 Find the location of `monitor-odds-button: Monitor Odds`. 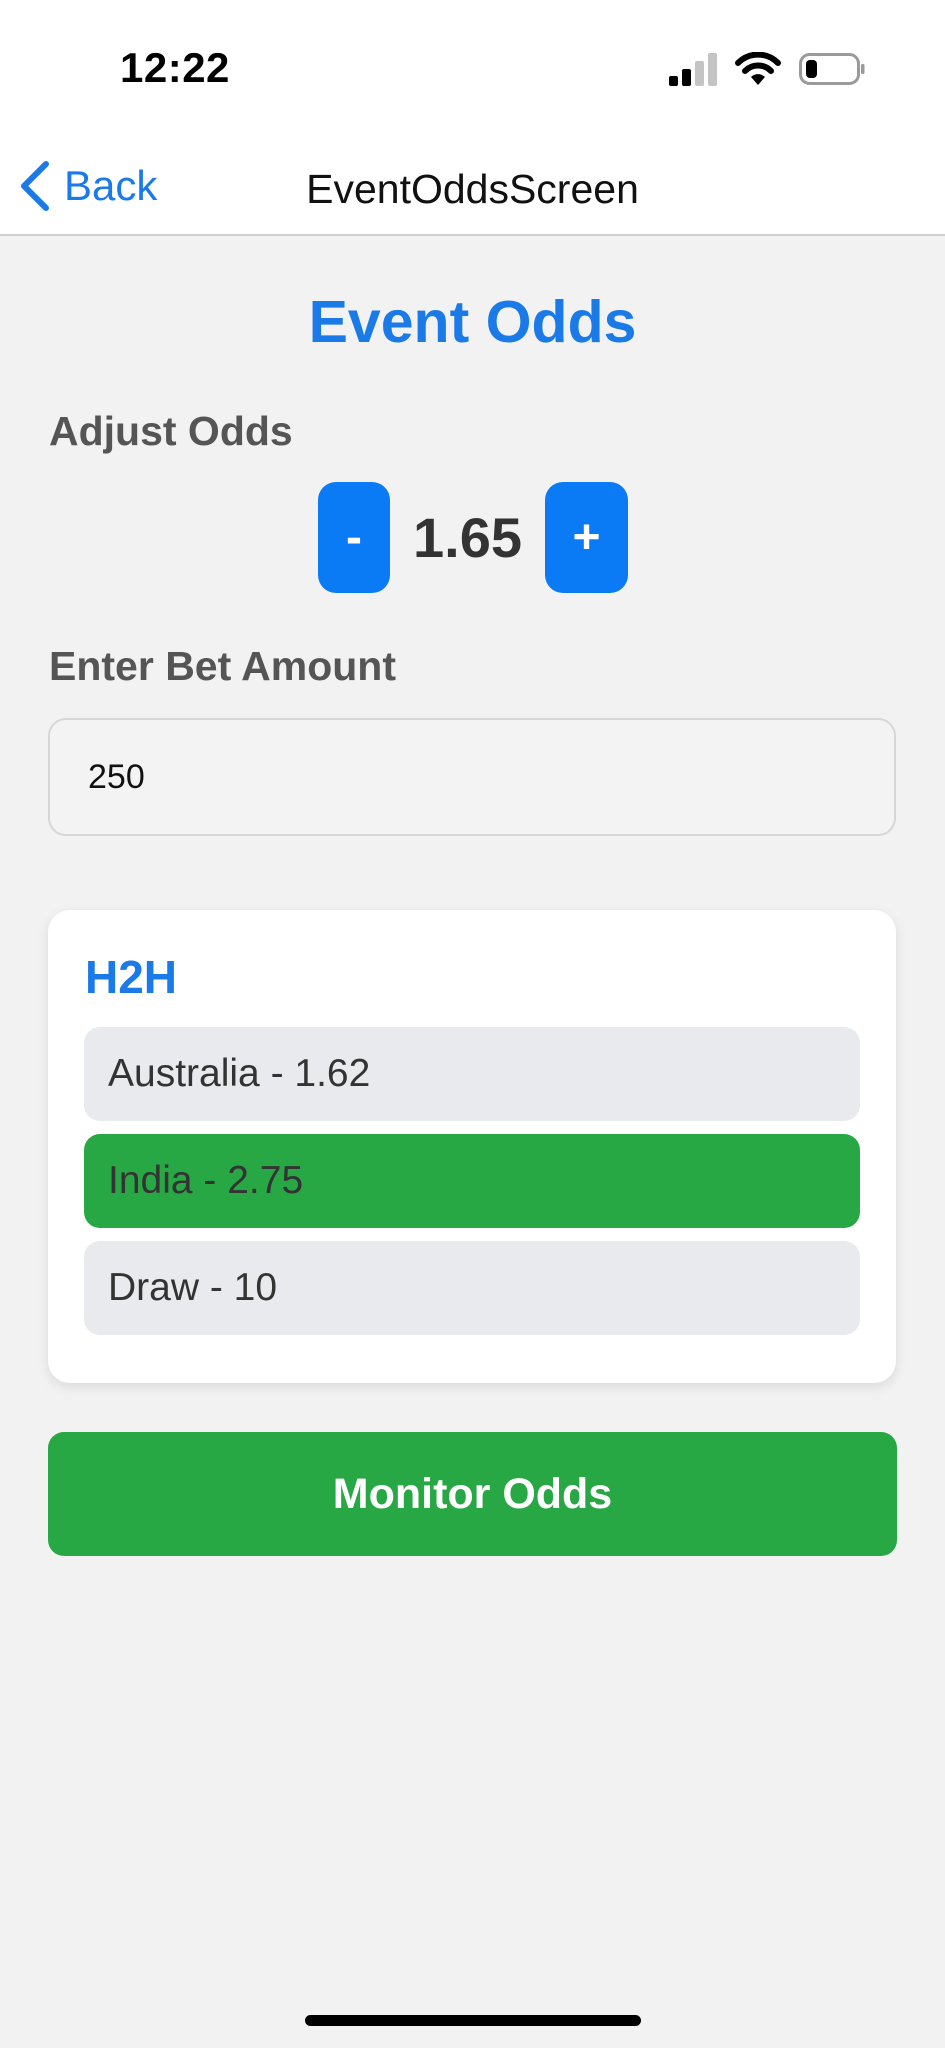

monitor-odds-button: Monitor Odds is located at coordinates (472, 1494).